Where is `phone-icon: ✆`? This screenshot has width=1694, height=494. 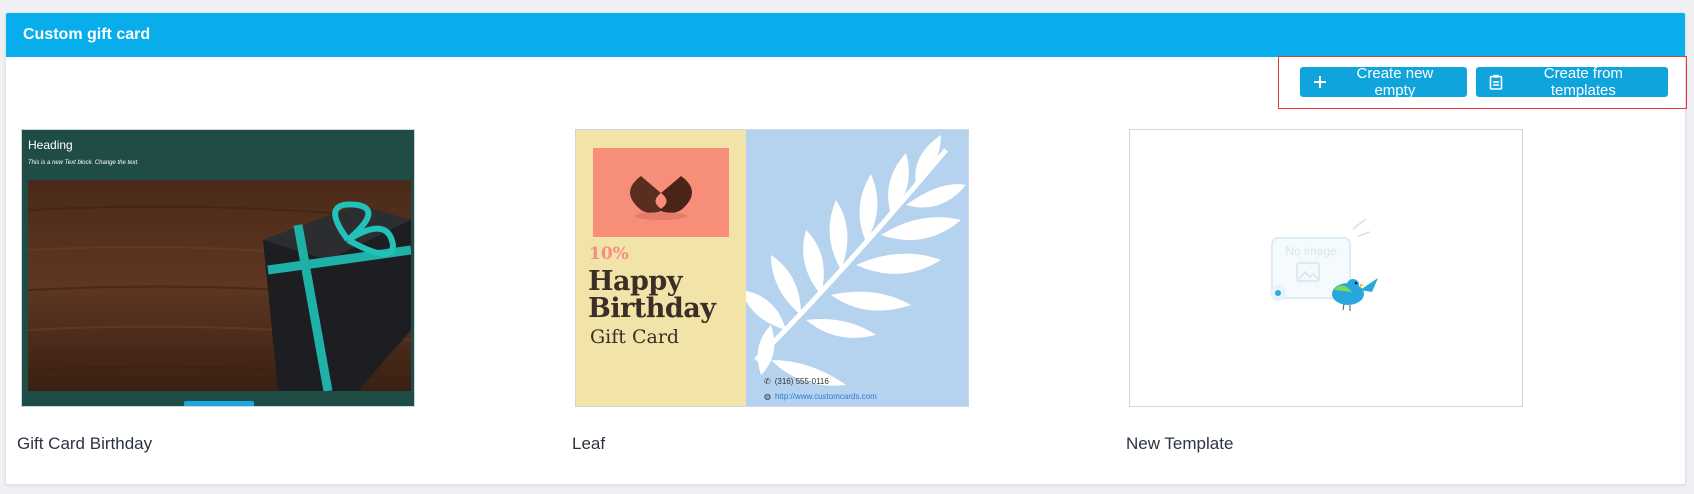
phone-icon: ✆ is located at coordinates (767, 381).